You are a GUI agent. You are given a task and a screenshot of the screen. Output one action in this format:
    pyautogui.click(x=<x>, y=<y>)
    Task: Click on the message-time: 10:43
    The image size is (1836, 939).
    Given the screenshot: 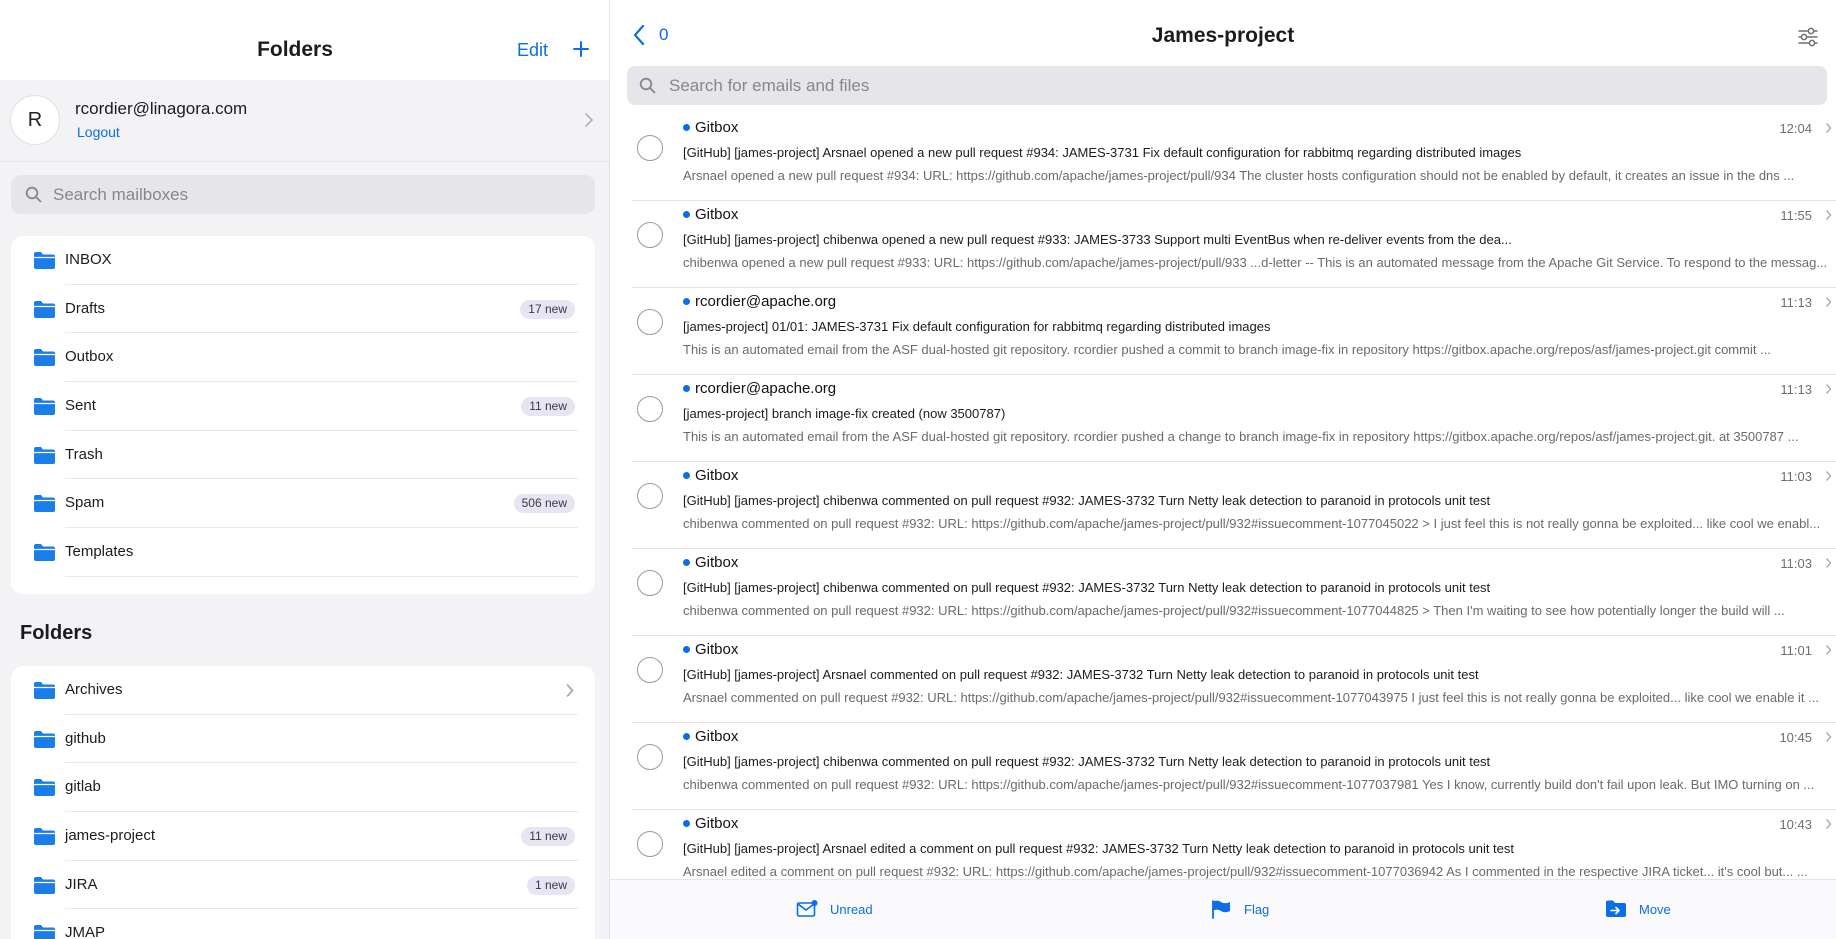 What is the action you would take?
    pyautogui.click(x=1795, y=824)
    